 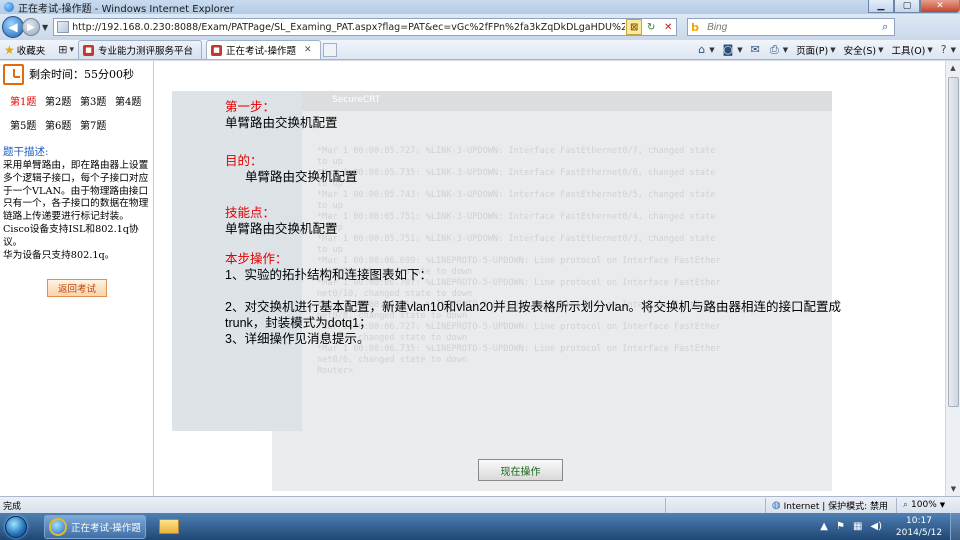 I want to click on network-icon: ▦, so click(x=857, y=526).